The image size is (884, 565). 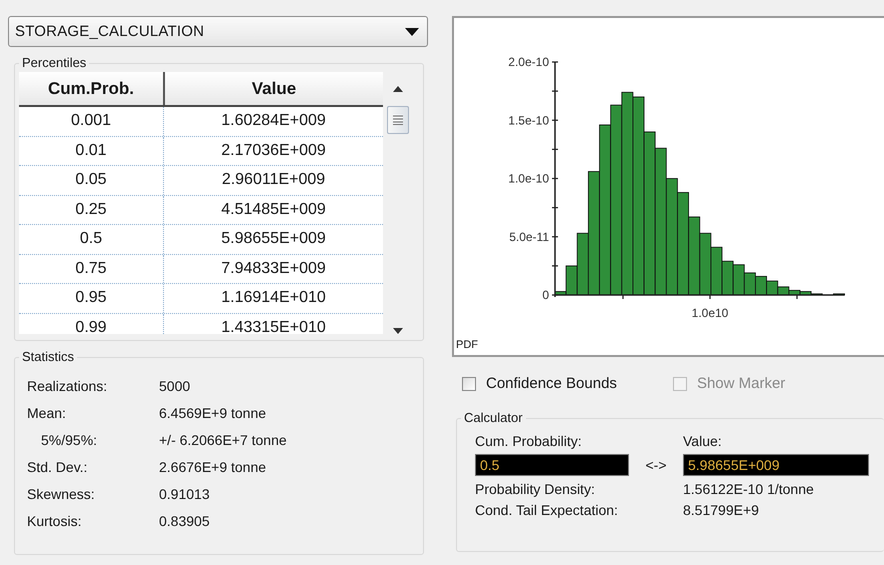 I want to click on stat-label: 5%/95%:, so click(x=69, y=440).